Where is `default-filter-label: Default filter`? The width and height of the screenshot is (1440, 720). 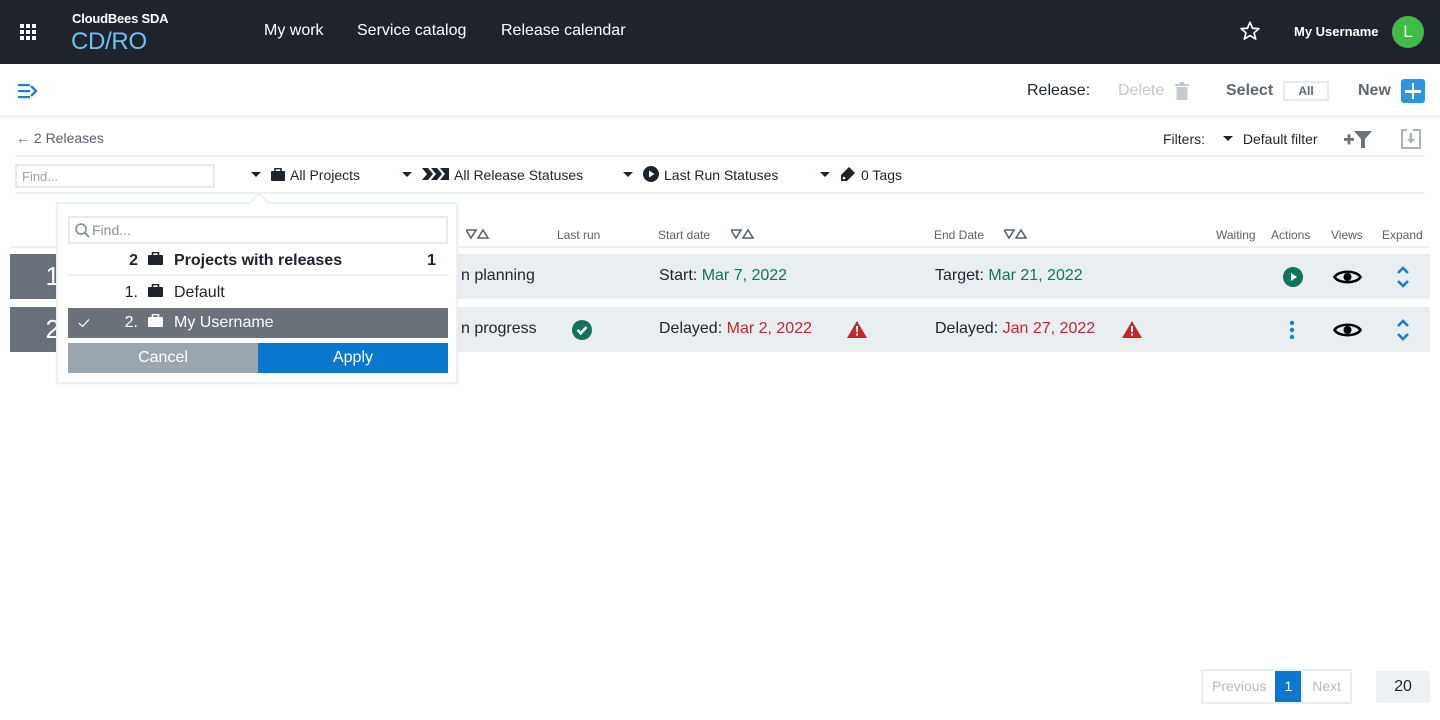
default-filter-label: Default filter is located at coordinates (1280, 139).